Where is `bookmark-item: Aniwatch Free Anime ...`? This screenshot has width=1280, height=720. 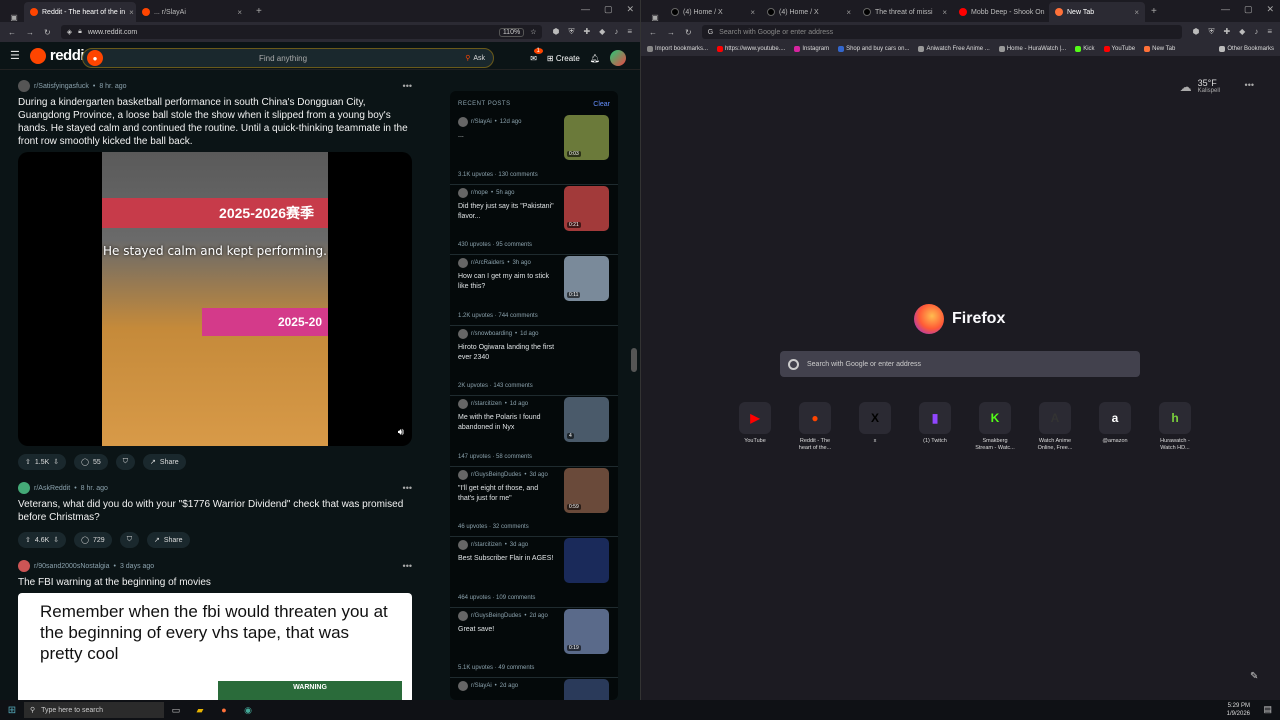
bookmark-item: Aniwatch Free Anime ... is located at coordinates (954, 49).